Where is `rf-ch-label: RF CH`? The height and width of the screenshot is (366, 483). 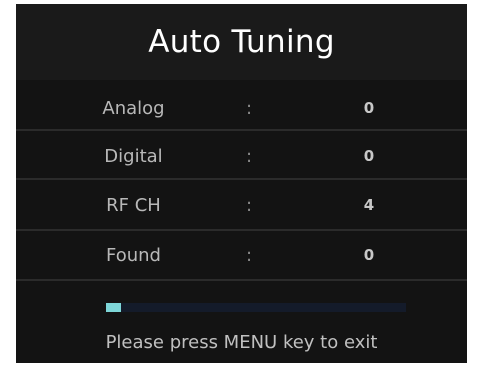
rf-ch-label: RF CH is located at coordinates (133, 205).